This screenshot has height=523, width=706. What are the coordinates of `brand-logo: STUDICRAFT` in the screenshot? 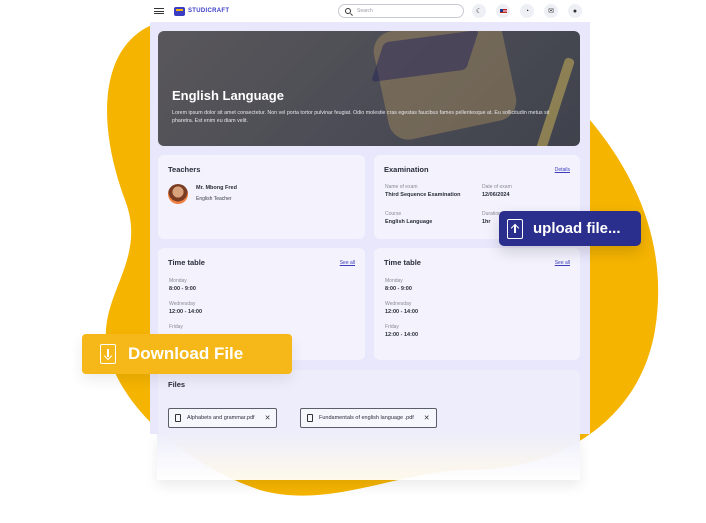 It's located at (202, 11).